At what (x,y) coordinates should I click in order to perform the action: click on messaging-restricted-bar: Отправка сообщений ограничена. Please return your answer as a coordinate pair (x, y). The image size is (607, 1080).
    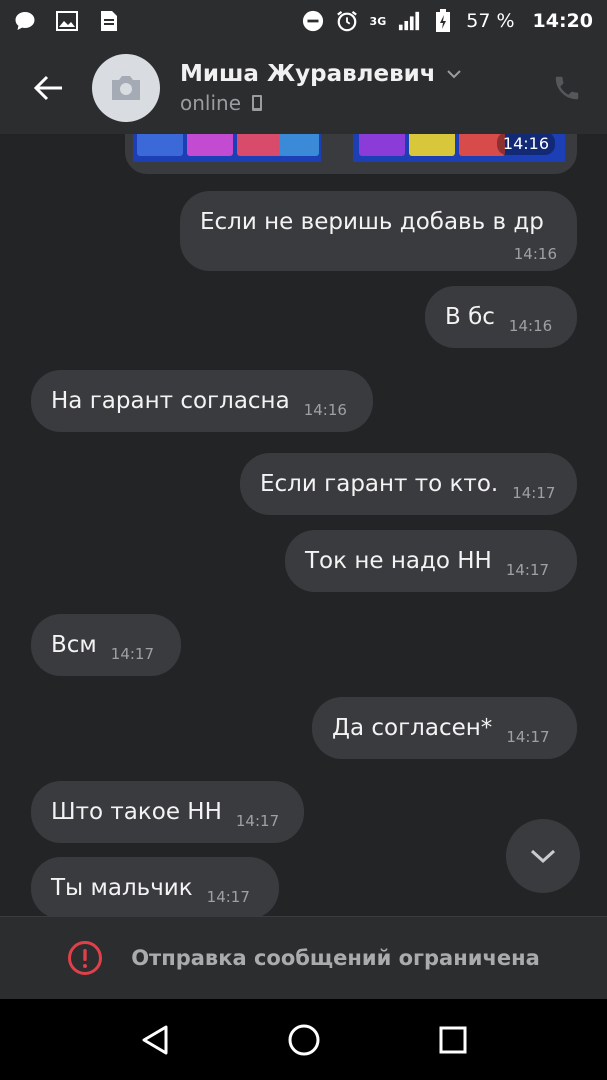
    Looking at the image, I should click on (303, 957).